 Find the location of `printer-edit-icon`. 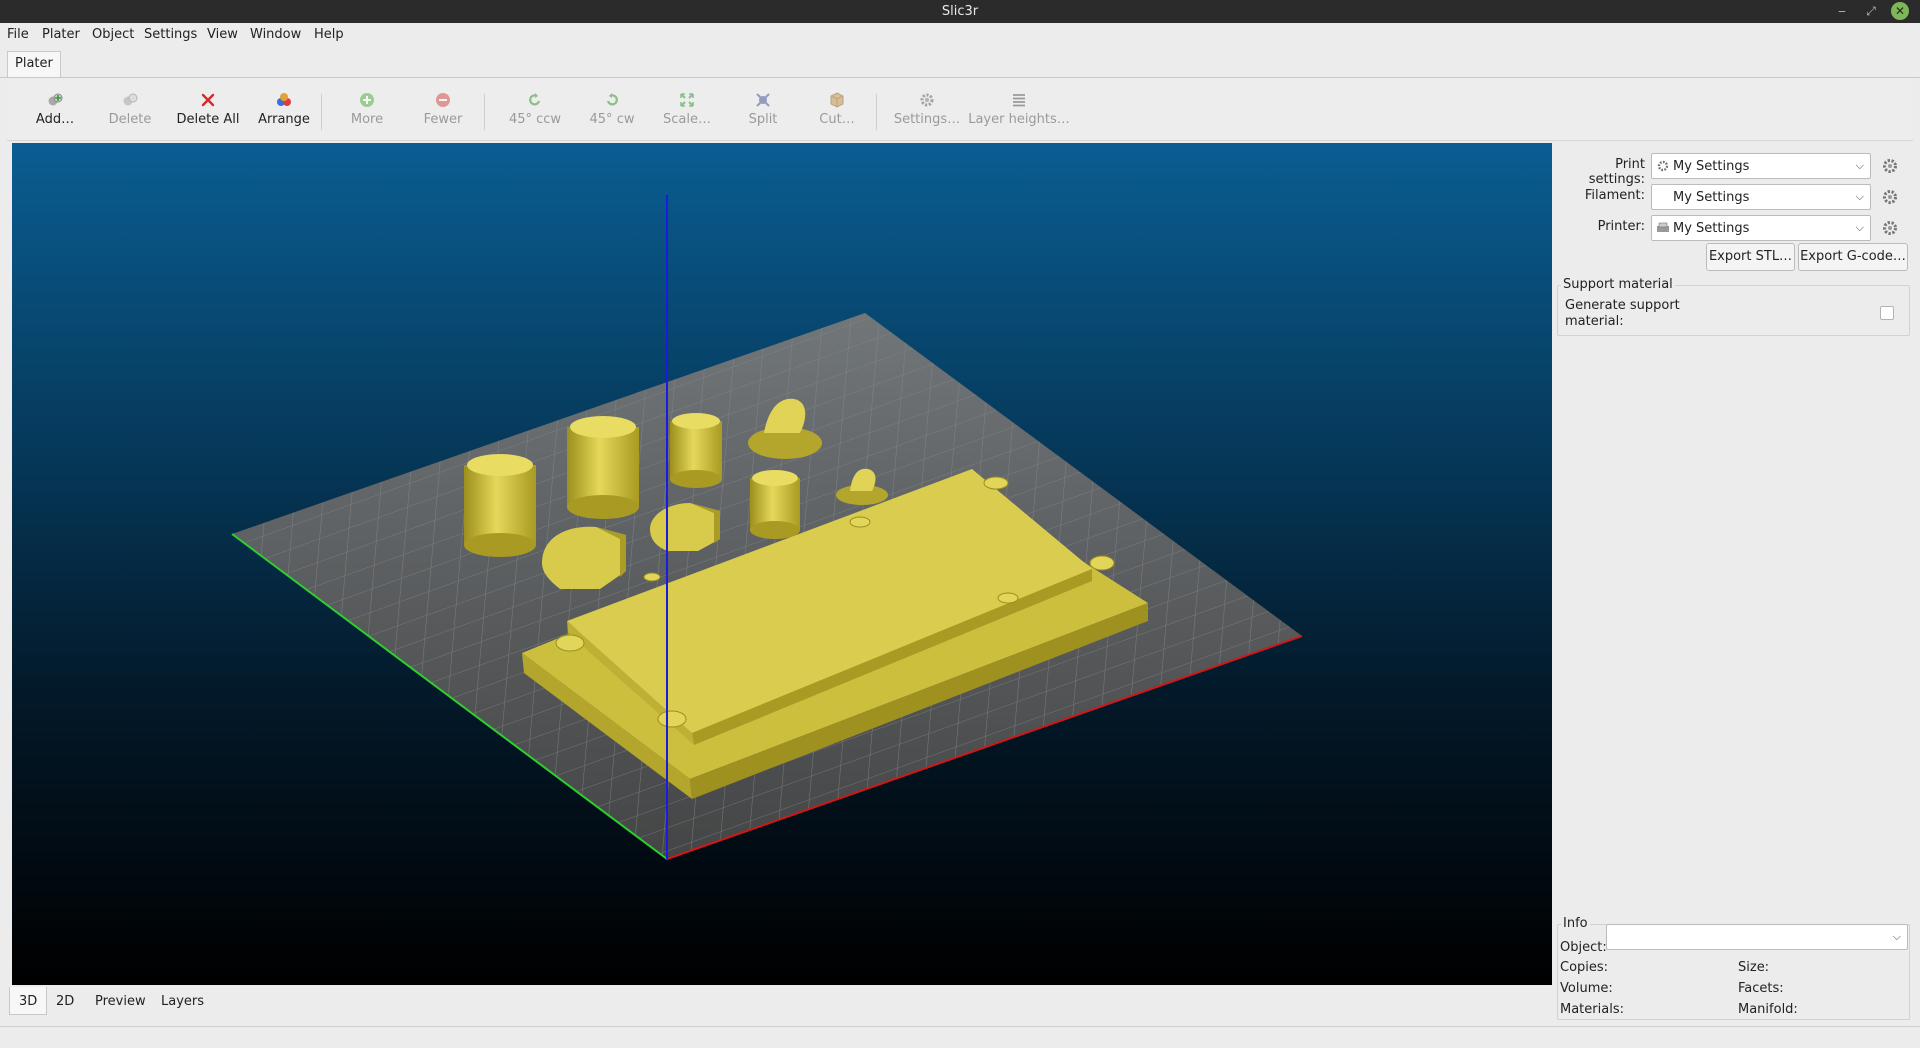

printer-edit-icon is located at coordinates (1890, 228).